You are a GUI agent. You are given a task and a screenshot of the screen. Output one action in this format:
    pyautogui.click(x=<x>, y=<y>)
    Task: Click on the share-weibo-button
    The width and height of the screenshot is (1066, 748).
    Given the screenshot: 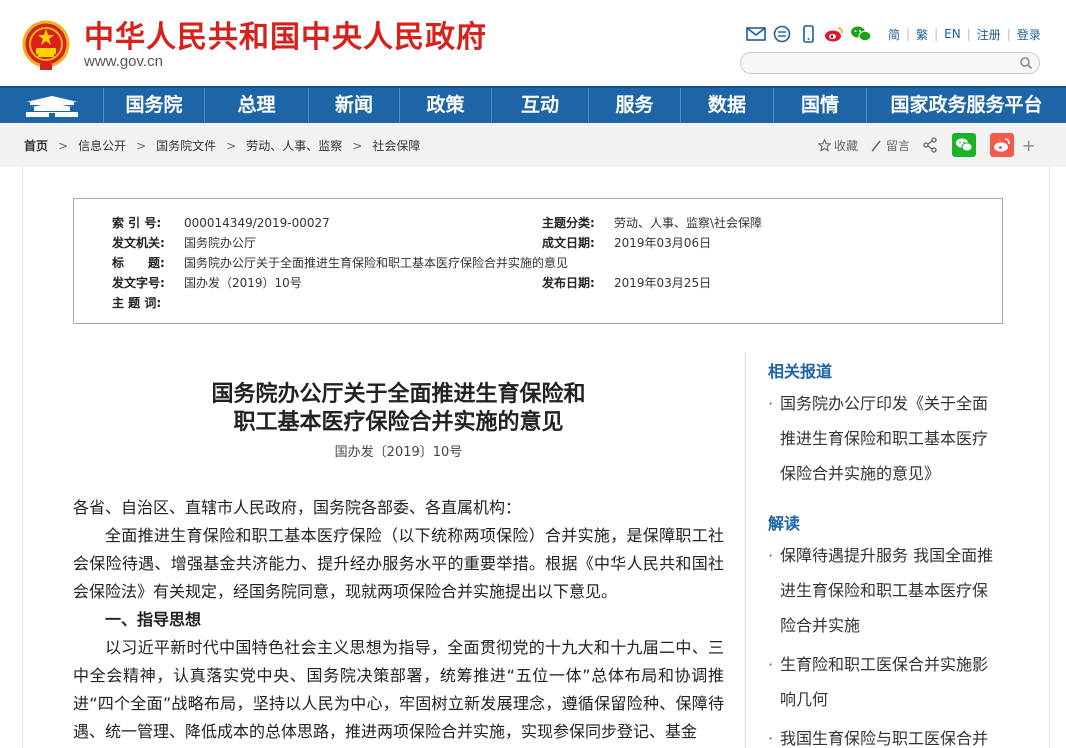 What is the action you would take?
    pyautogui.click(x=1002, y=145)
    